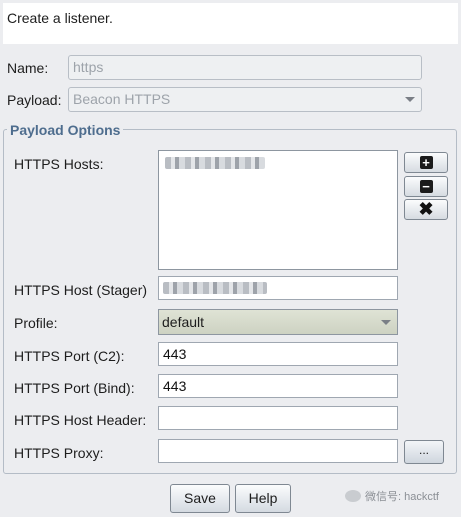  What do you see at coordinates (69, 356) in the screenshot?
I see `port-c2-label: HTTPS Port (C2):` at bounding box center [69, 356].